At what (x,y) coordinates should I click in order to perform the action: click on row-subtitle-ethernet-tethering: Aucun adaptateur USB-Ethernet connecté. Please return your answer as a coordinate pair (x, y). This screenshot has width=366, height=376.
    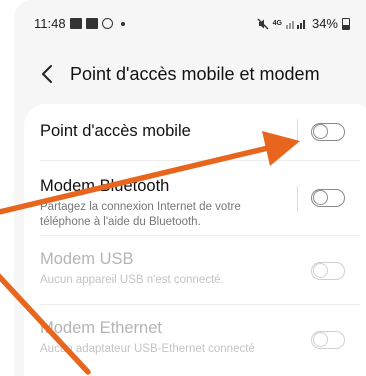
    Looking at the image, I should click on (147, 349).